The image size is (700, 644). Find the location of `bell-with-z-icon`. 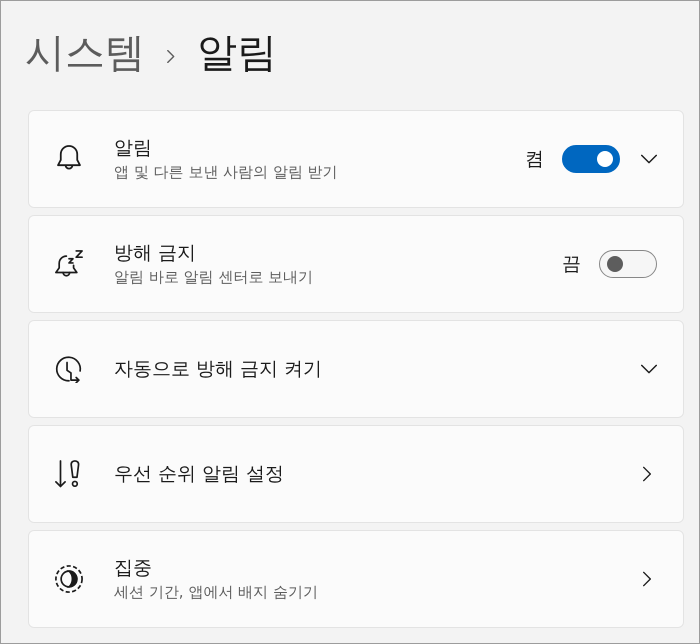

bell-with-z-icon is located at coordinates (69, 264).